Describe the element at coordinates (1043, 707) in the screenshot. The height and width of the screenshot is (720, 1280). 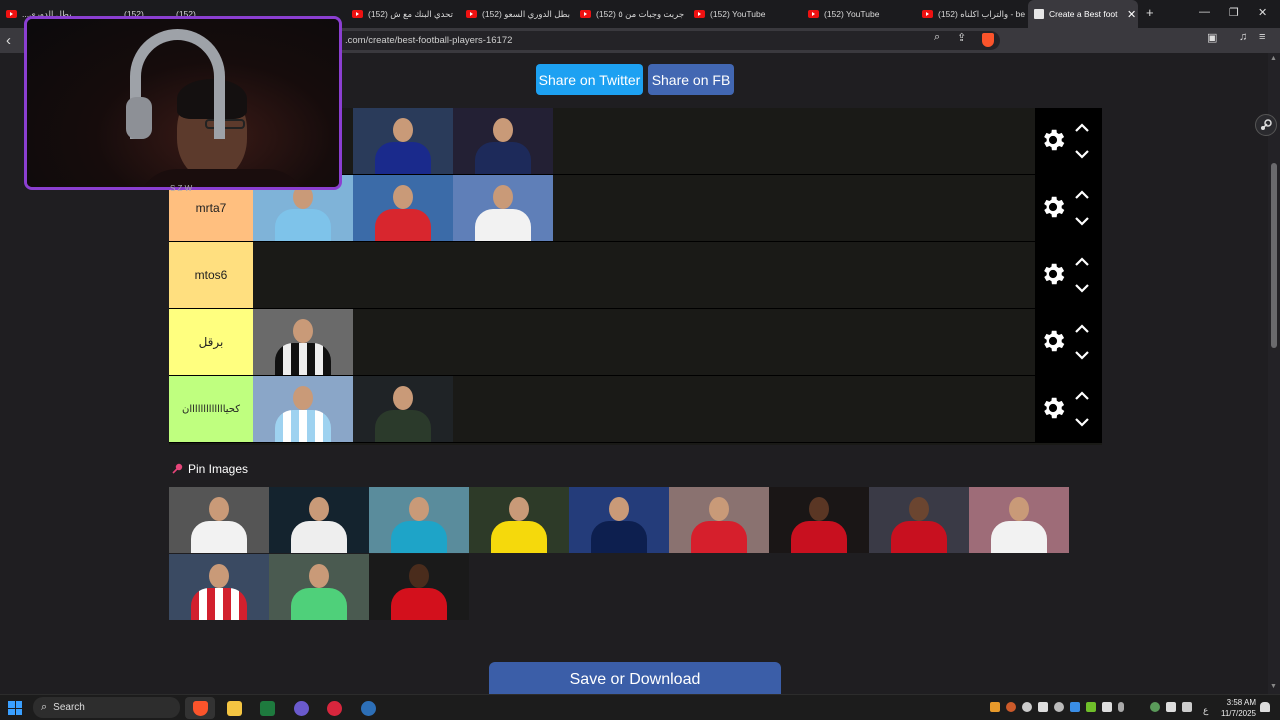
I see `tray-discord-icon` at that location.